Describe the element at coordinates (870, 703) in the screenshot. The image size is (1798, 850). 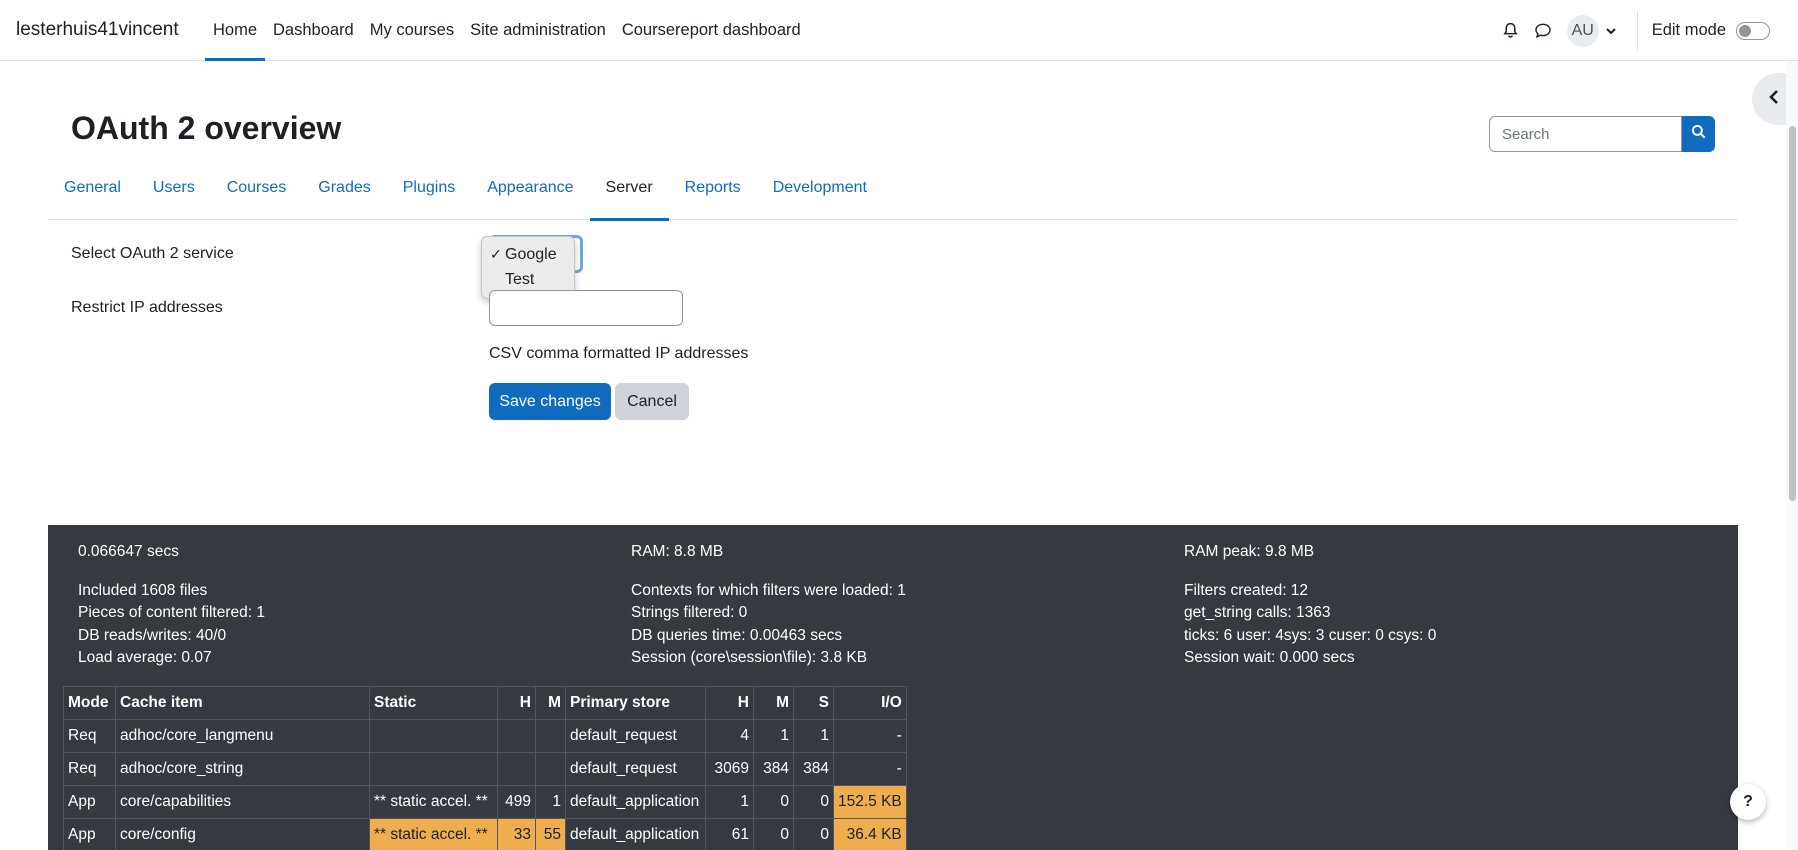
I see `col-header-io: I/O` at that location.